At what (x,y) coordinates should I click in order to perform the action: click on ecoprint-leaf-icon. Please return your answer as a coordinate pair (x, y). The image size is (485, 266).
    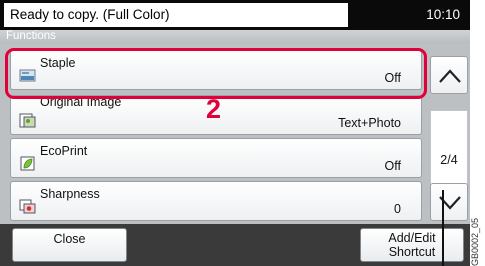
    Looking at the image, I should click on (27, 163).